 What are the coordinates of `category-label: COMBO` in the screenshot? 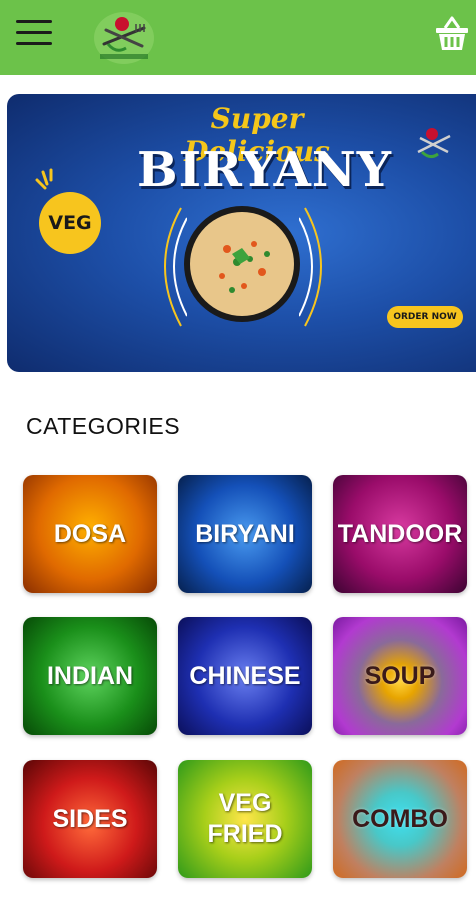 It's located at (400, 818).